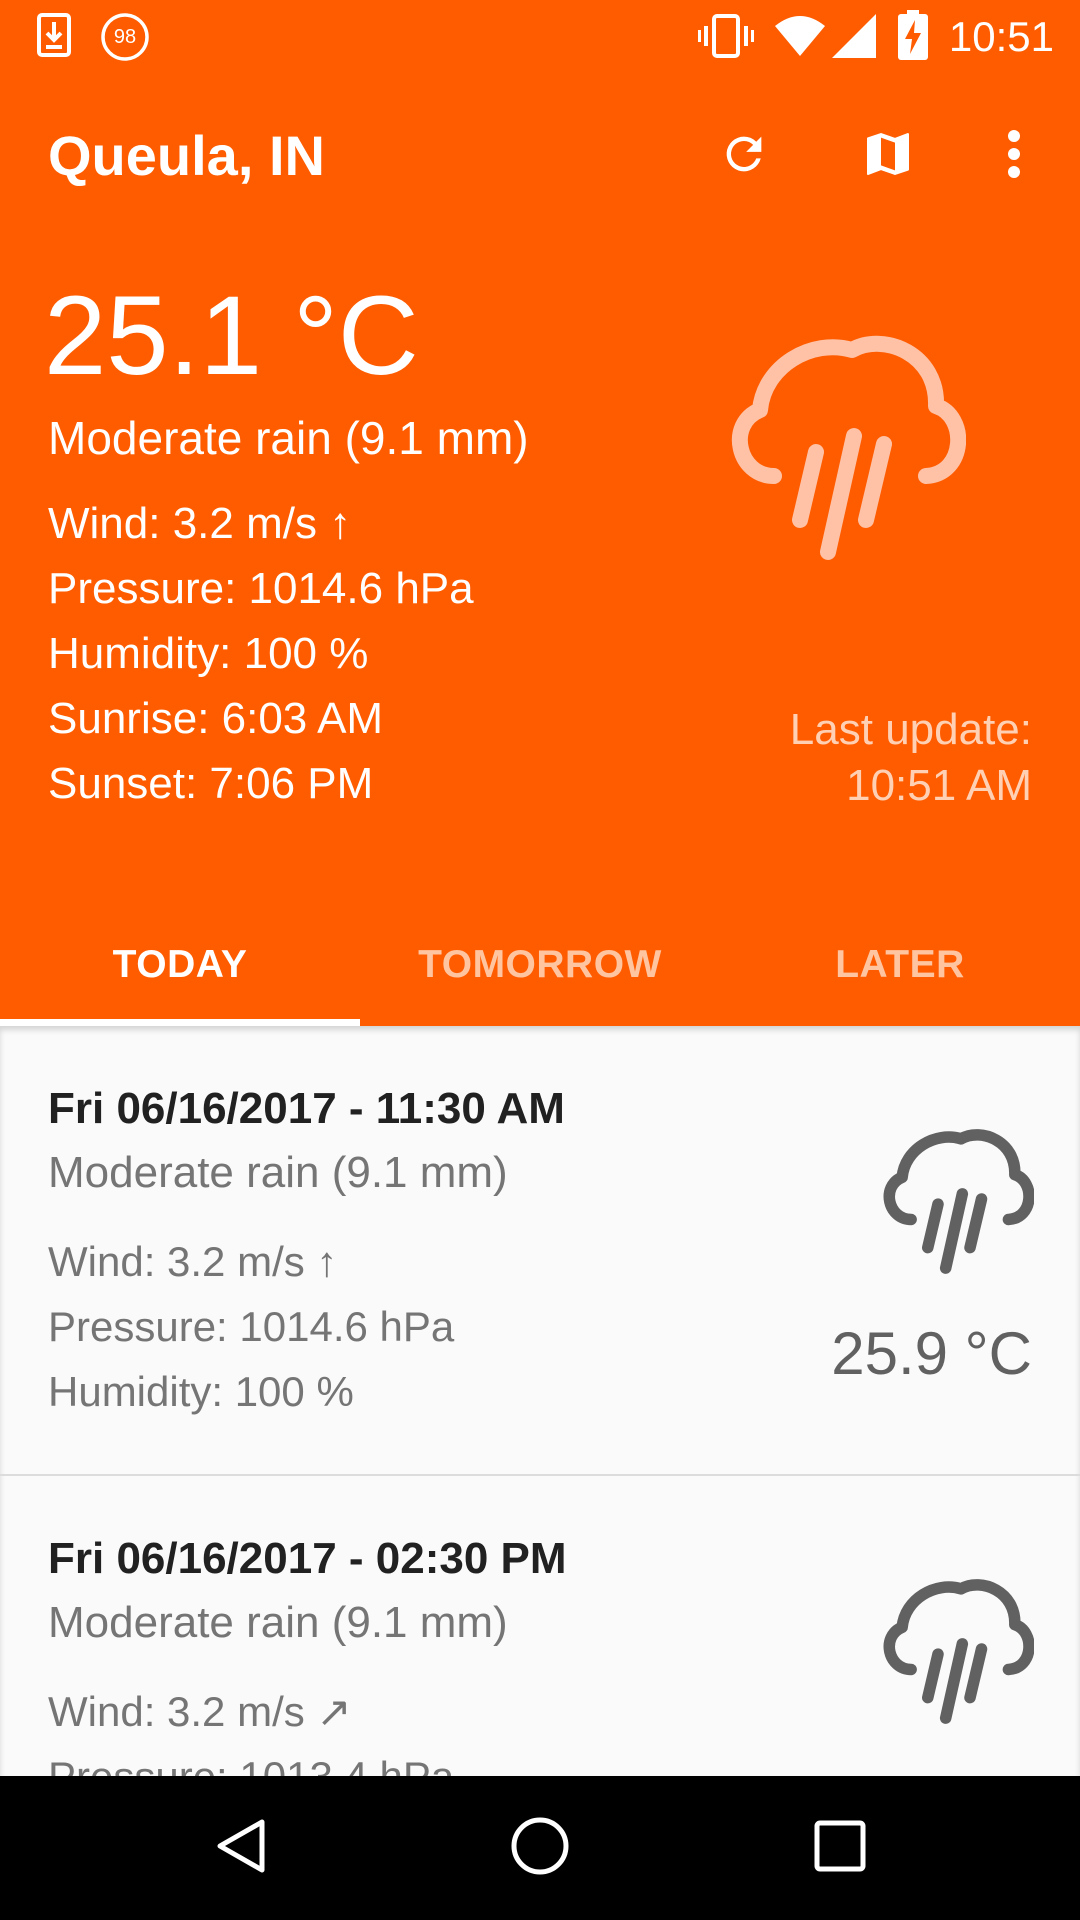 This screenshot has width=1080, height=1920. What do you see at coordinates (180, 1022) in the screenshot?
I see `tab-indicator` at bounding box center [180, 1022].